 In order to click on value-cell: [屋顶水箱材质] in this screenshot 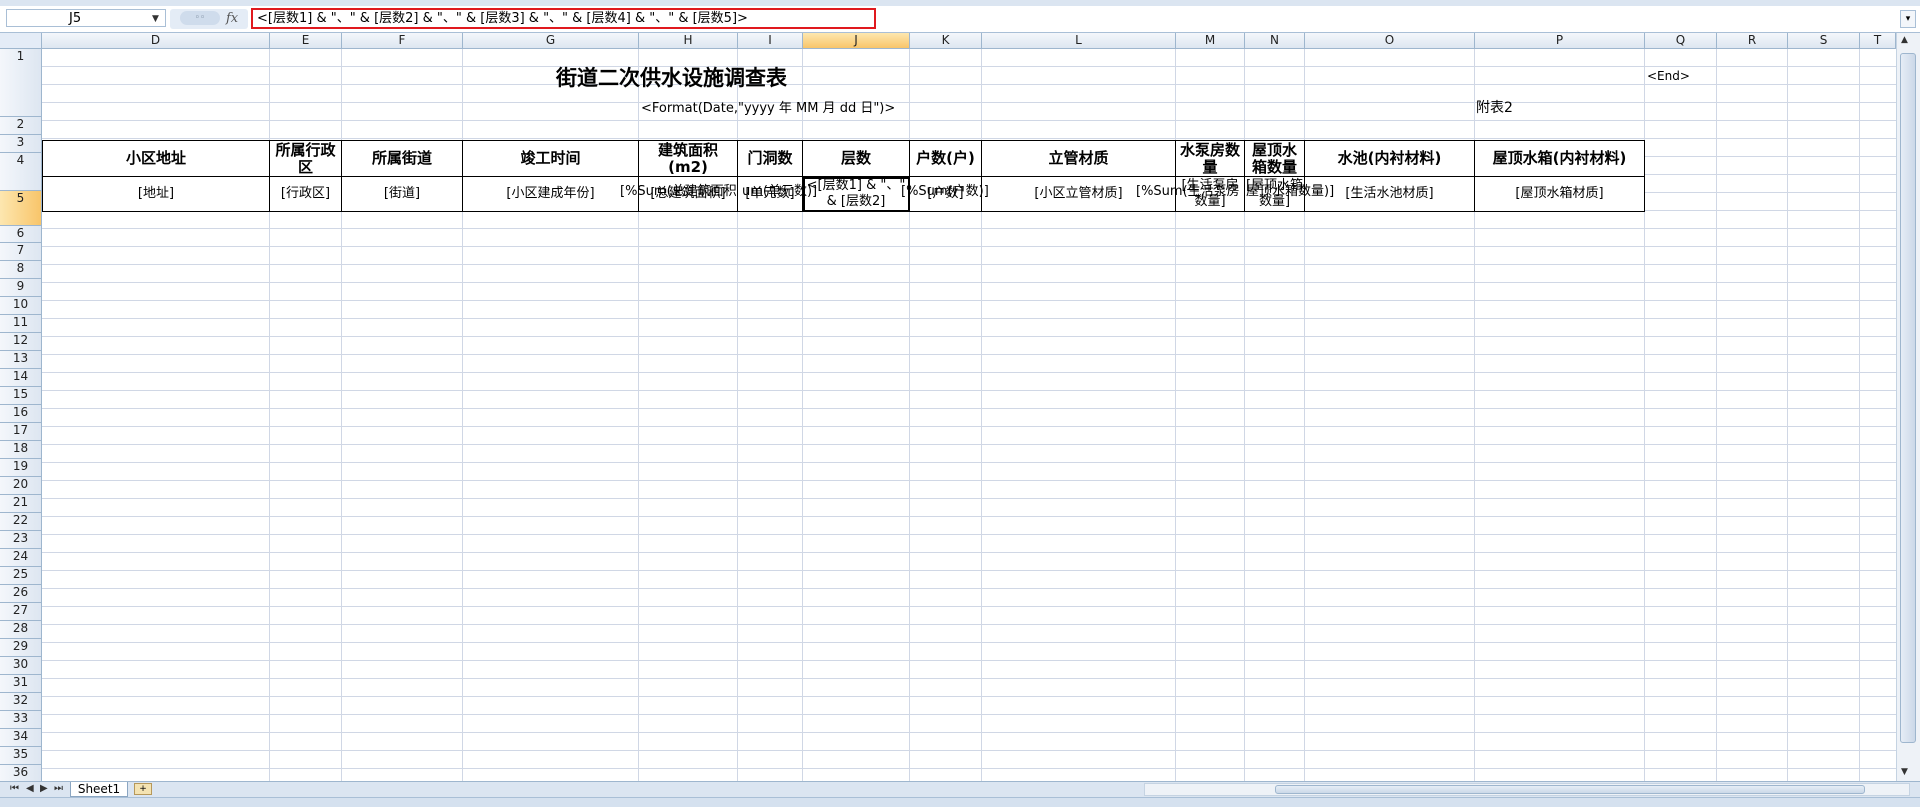, I will do `click(1560, 194)`.